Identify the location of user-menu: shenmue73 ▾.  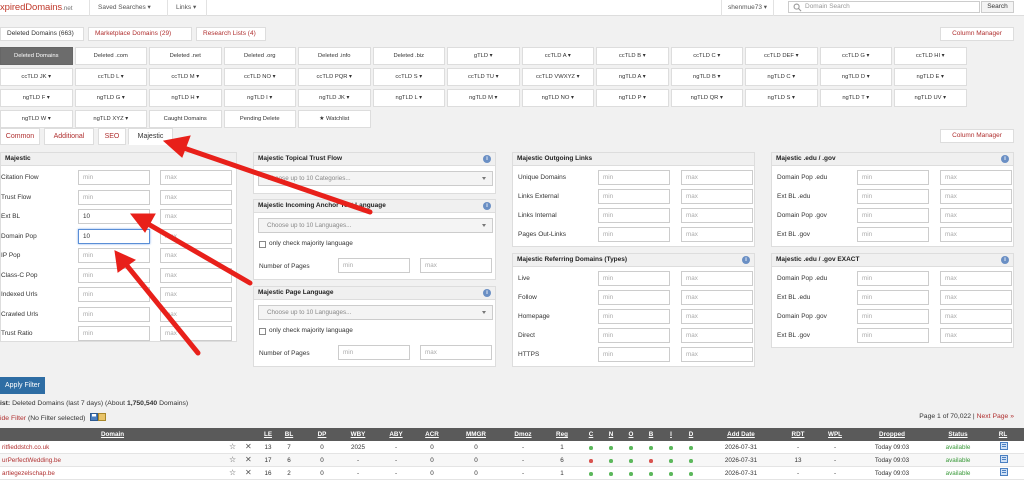
(748, 8).